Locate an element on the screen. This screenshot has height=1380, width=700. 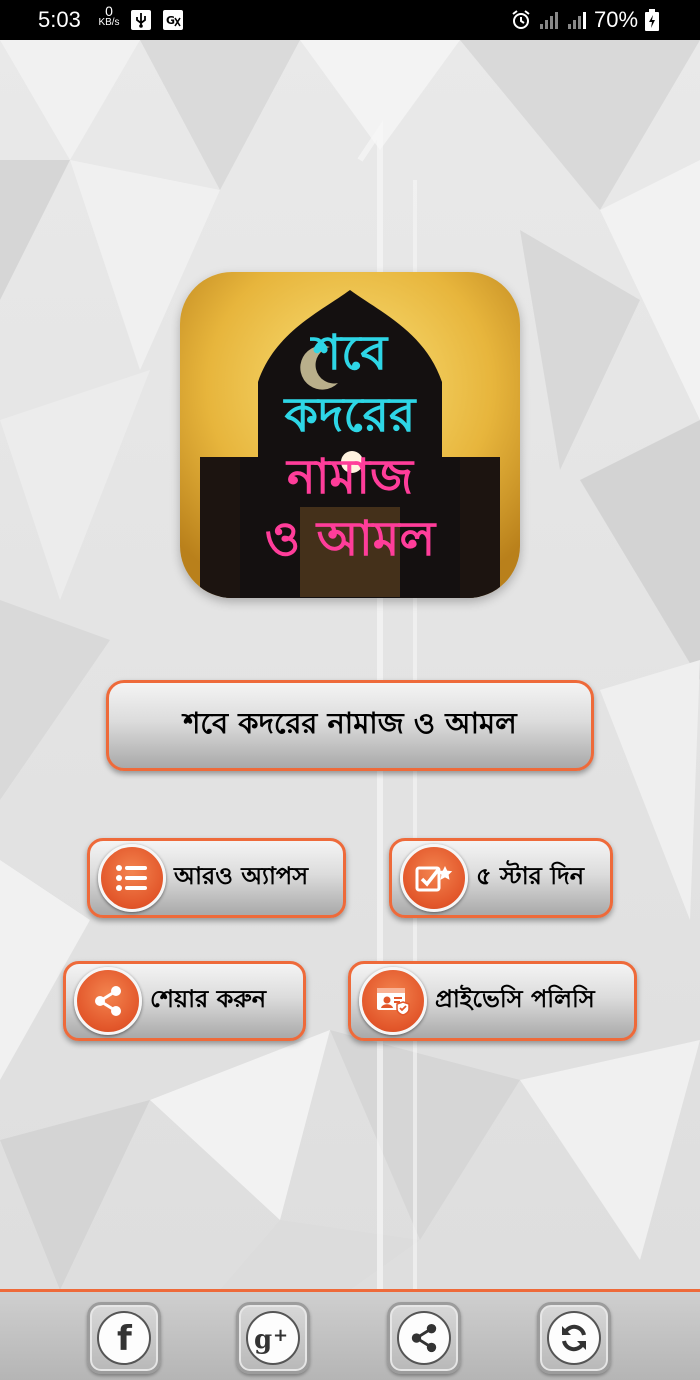
svg-text: G is located at coordinates (170, 20).